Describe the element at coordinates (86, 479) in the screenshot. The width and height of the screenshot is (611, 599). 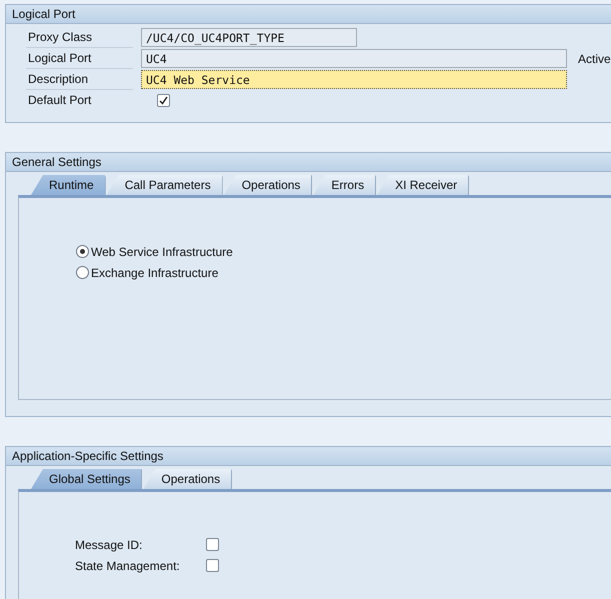
I see `tab: Global Settings` at that location.